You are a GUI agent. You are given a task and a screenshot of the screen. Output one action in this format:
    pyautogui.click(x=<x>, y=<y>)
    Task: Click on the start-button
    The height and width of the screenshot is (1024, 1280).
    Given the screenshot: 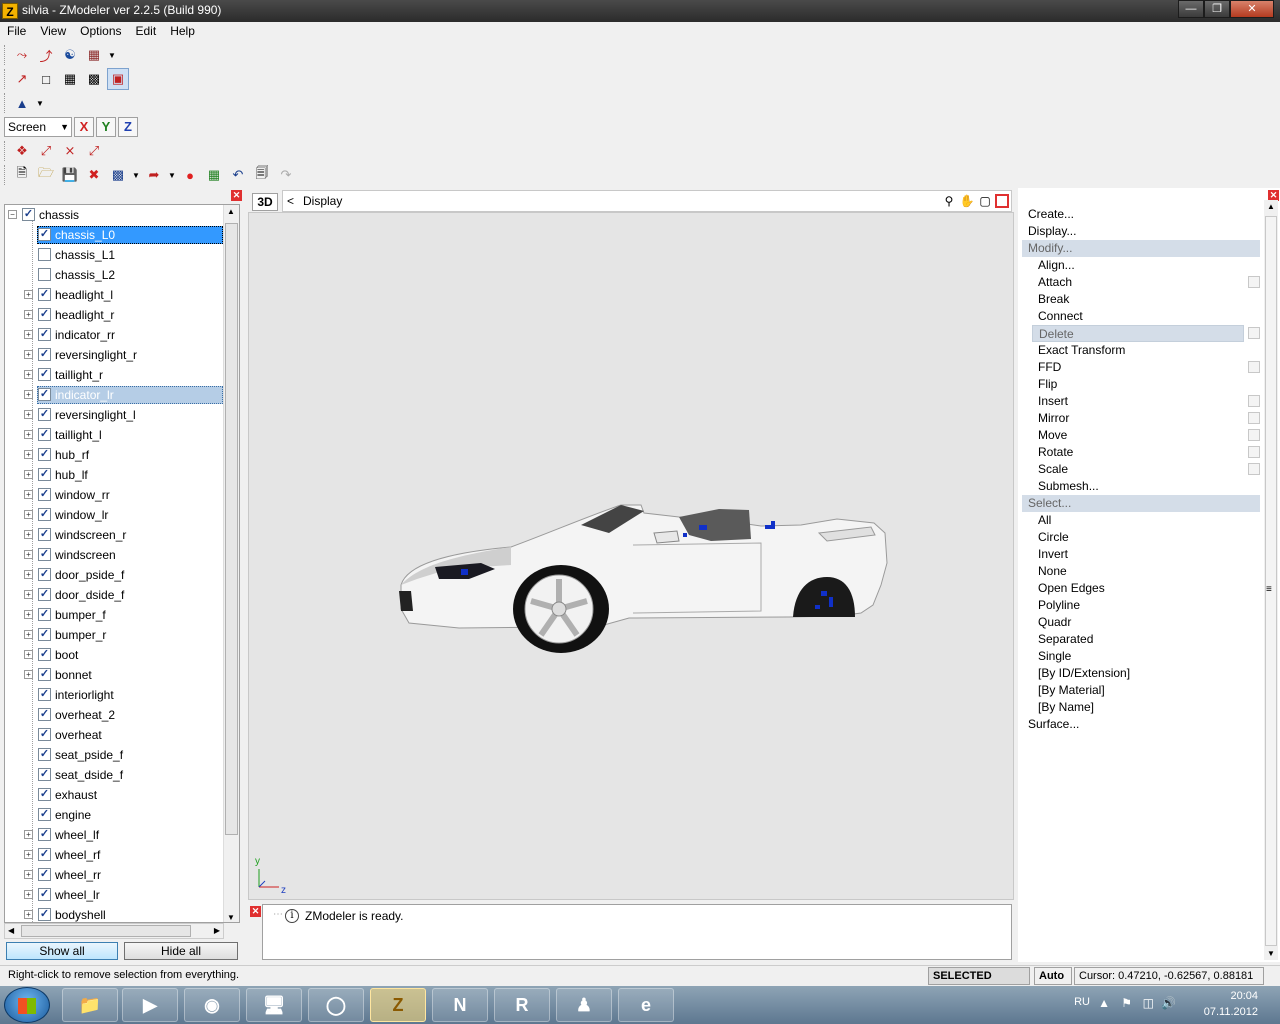 What is the action you would take?
    pyautogui.click(x=27, y=1005)
    